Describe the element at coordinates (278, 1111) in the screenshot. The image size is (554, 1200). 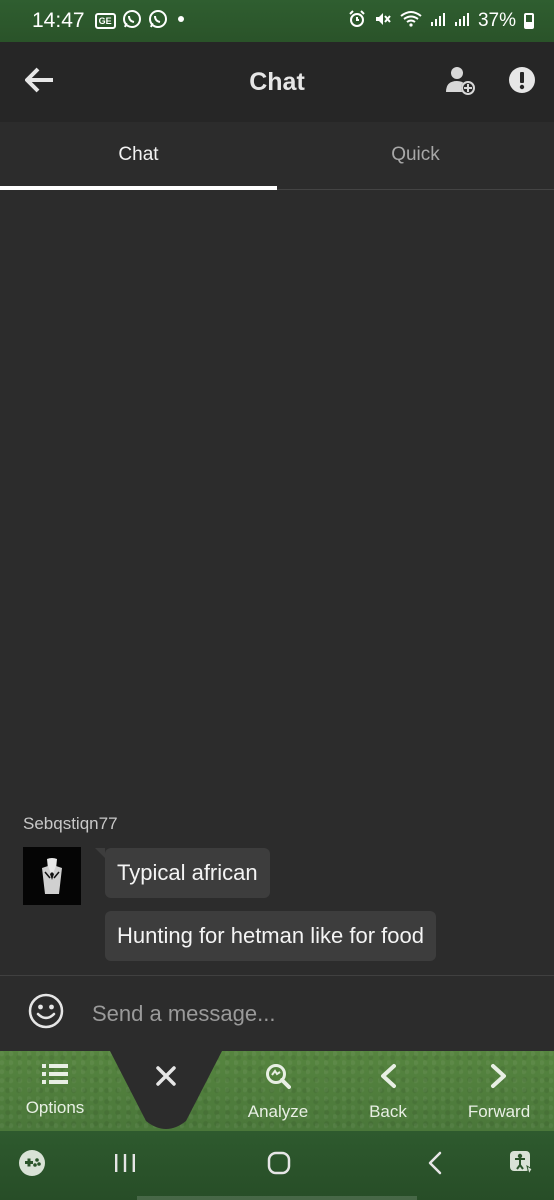
I see `analyze-label: Analyze` at that location.